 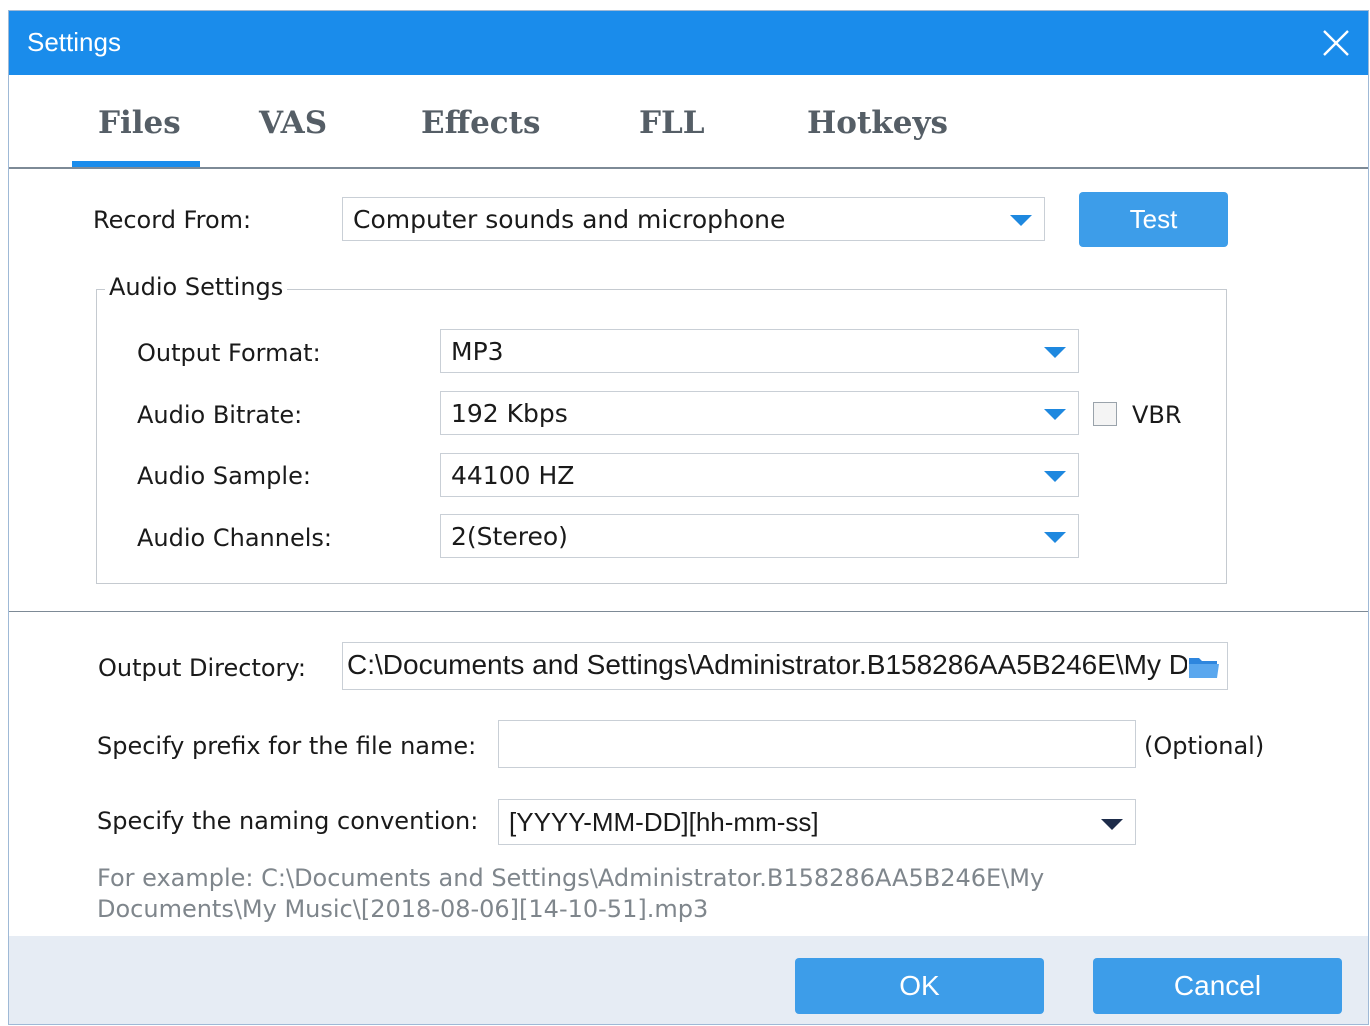 I want to click on audio-bitrate-value: 192 Kbps, so click(x=509, y=413).